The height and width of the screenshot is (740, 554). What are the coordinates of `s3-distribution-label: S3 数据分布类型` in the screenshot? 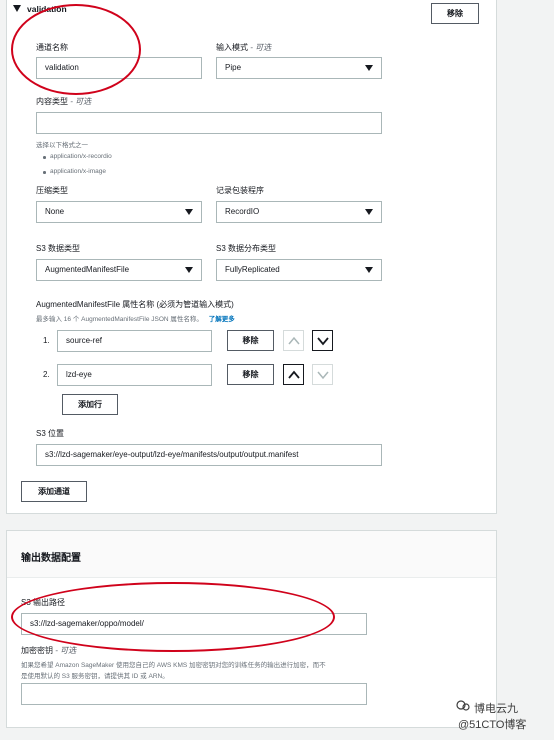 It's located at (246, 248).